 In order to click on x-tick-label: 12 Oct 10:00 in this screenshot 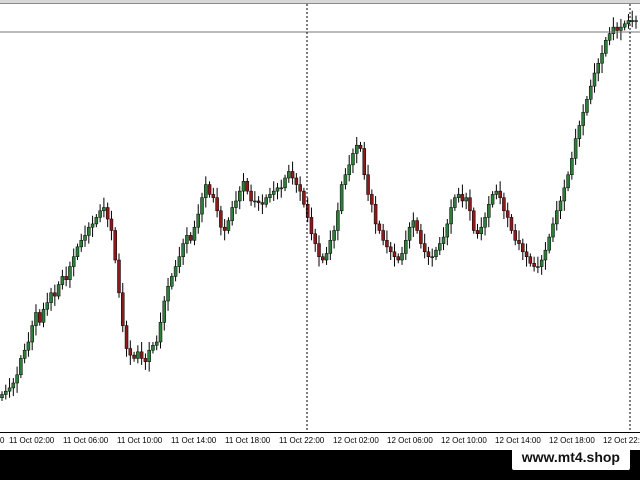, I will do `click(464, 440)`.